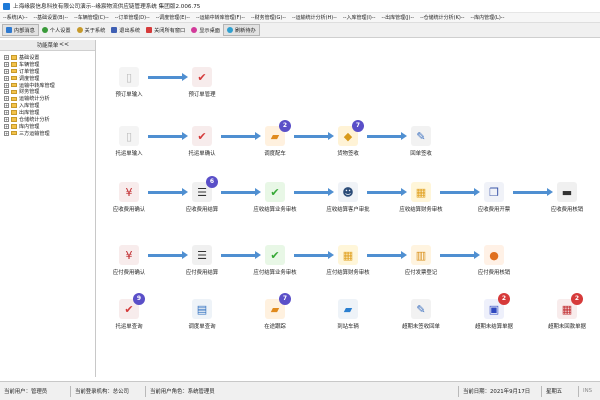 Image resolution: width=600 pixels, height=400 pixels. What do you see at coordinates (47, 85) in the screenshot?
I see `tree-item-transit-warehouse: + 运输中转库管理` at bounding box center [47, 85].